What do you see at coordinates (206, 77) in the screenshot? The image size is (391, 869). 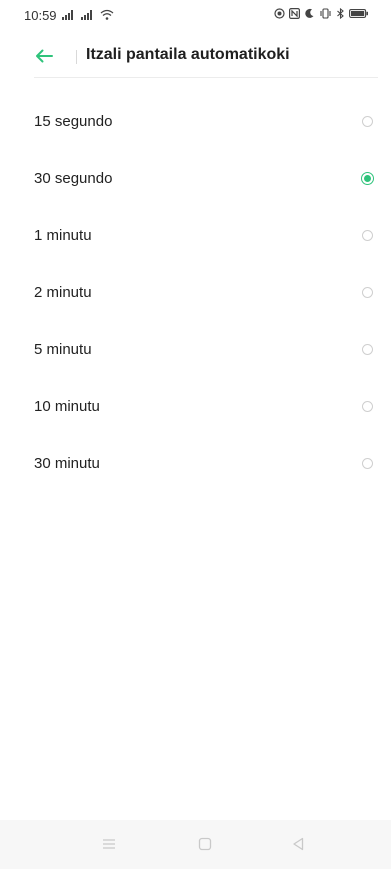 I see `header-underline` at bounding box center [206, 77].